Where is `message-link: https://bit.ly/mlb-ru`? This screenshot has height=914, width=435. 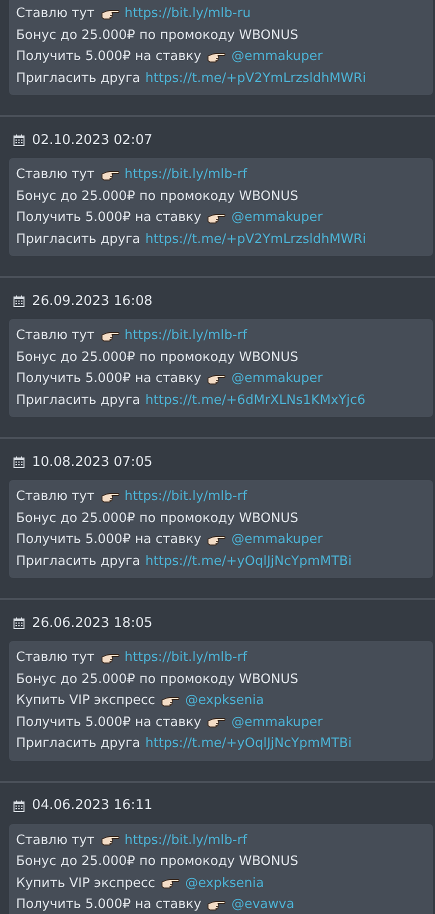
message-link: https://bit.ly/mlb-ru is located at coordinates (187, 13).